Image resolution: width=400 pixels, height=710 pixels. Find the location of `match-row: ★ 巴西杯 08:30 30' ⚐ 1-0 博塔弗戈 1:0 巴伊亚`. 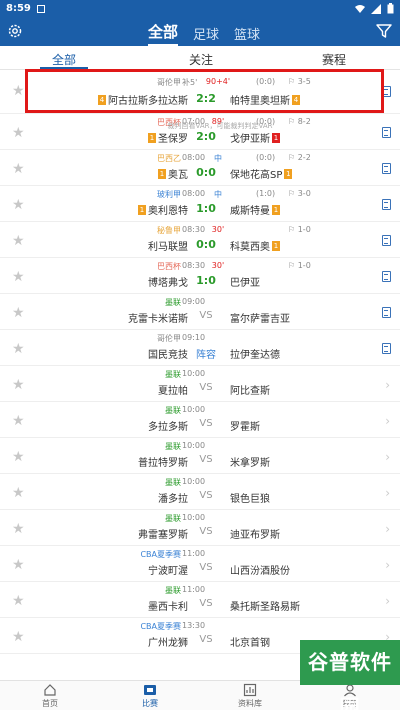

match-row: ★ 巴西杯 08:30 30' ⚐ 1-0 博塔弗戈 1:0 巴伊亚 is located at coordinates (200, 276).